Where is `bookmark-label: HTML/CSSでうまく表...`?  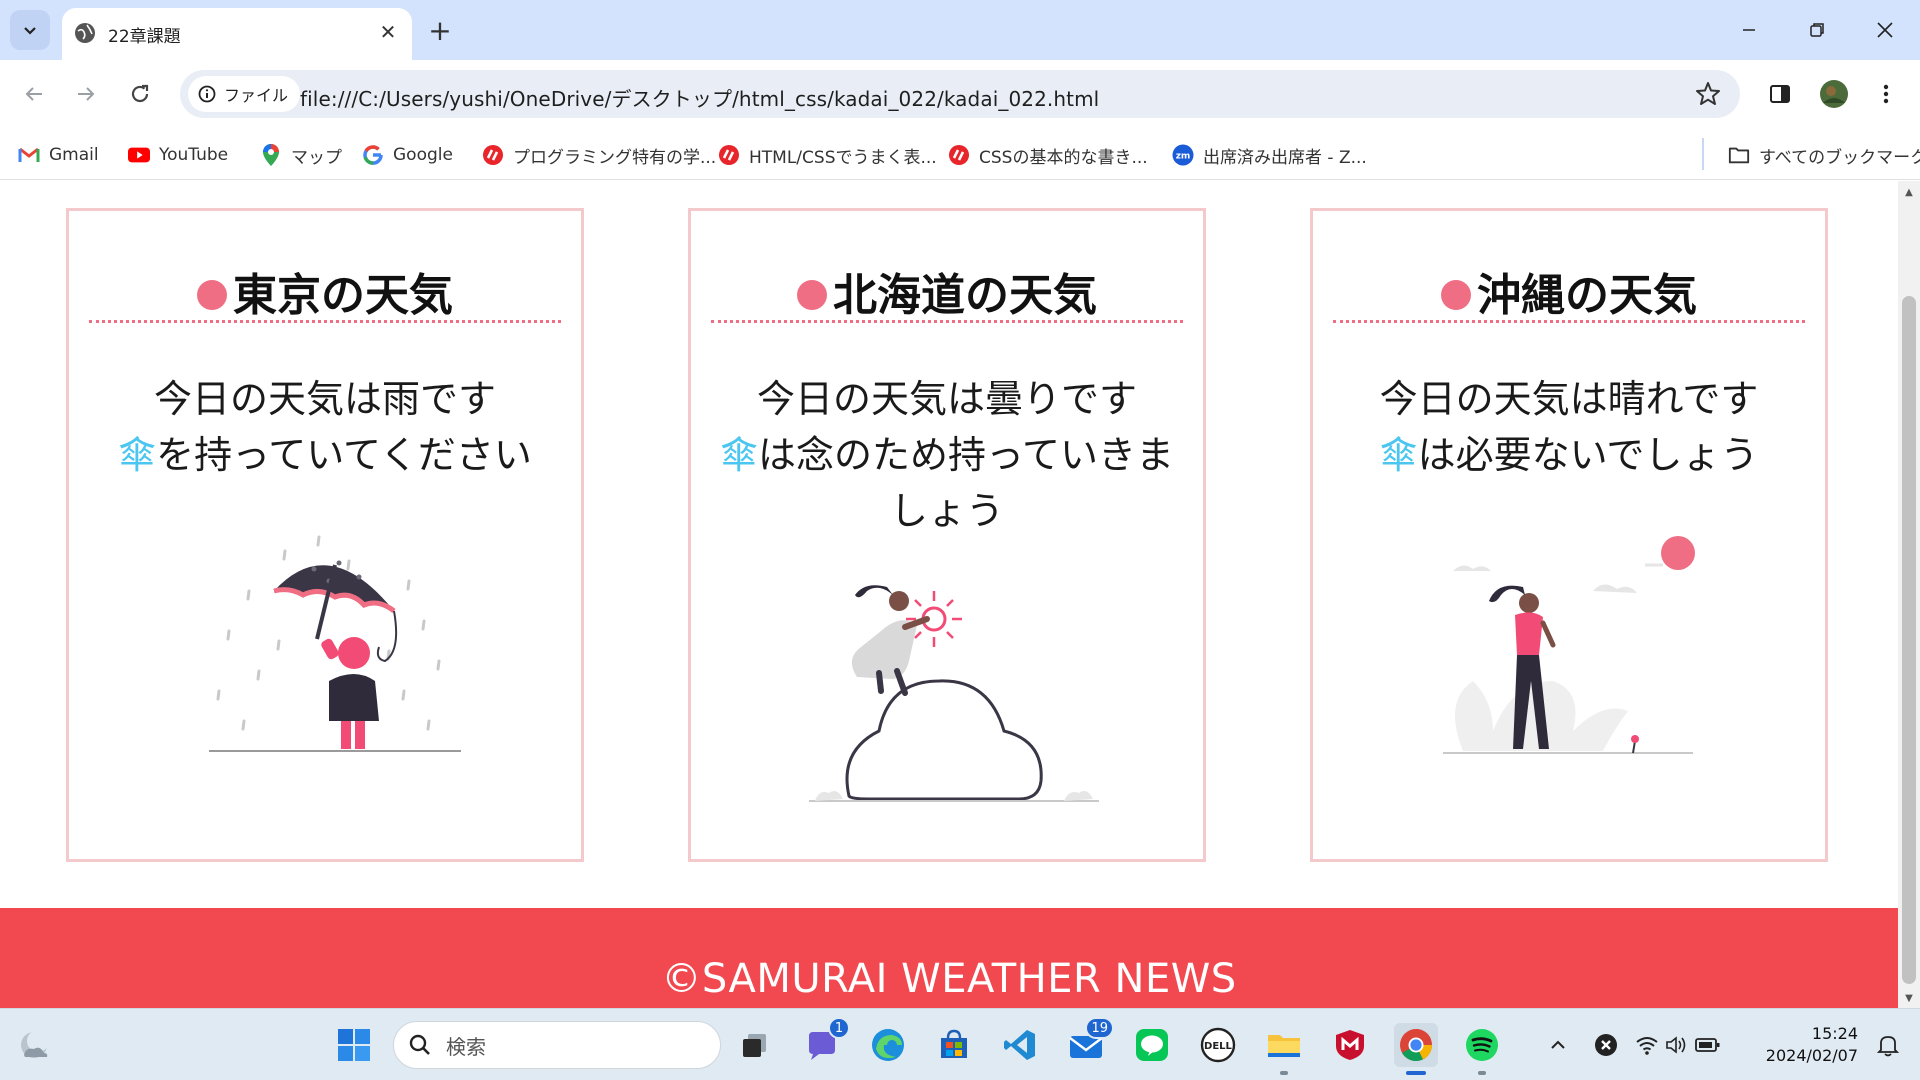
bookmark-label: HTML/CSSでうまく表... is located at coordinates (843, 157).